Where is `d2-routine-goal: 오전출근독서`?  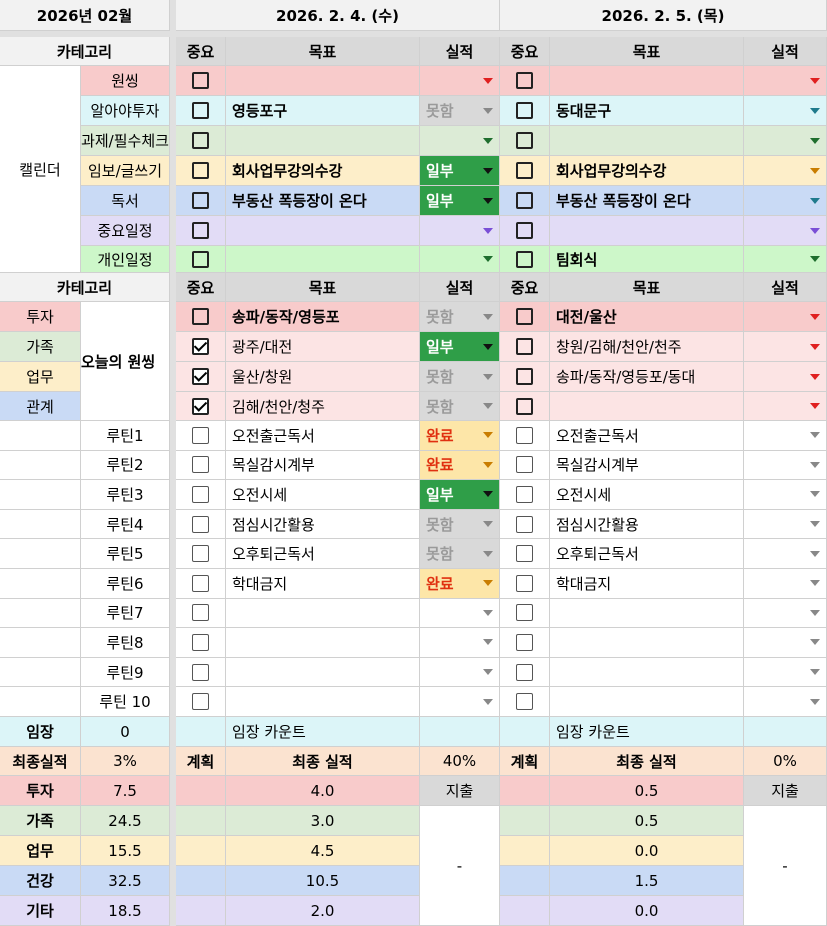
d2-routine-goal: 오전출근독서 is located at coordinates (647, 436).